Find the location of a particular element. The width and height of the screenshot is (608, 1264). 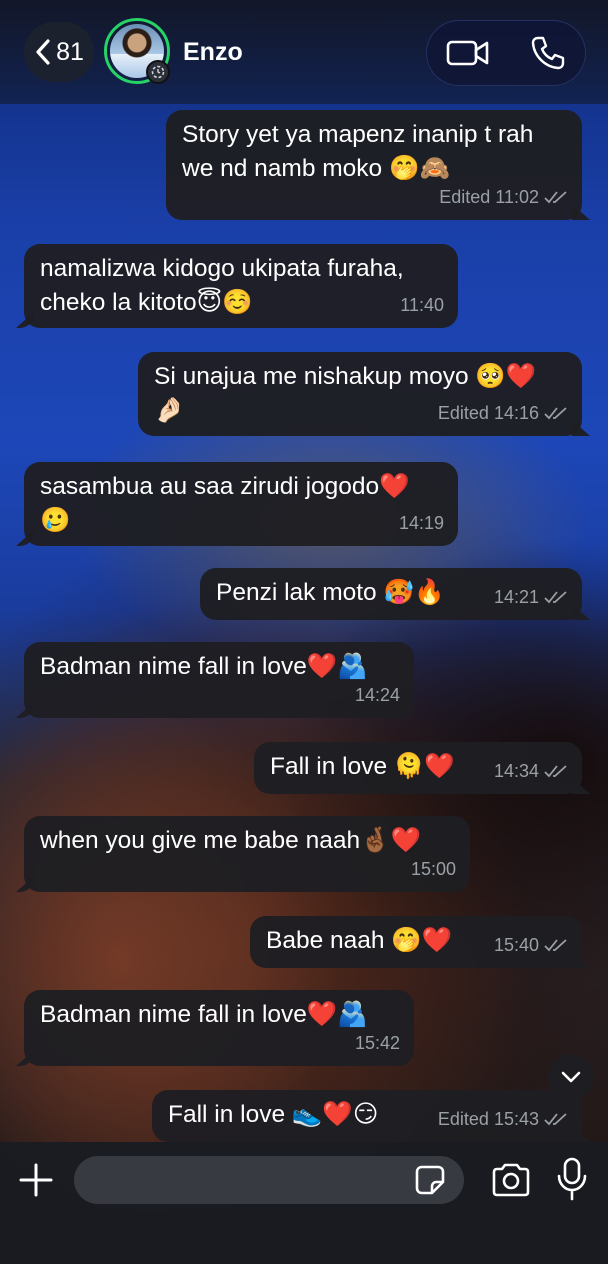

message-meta: Edited 14:16 is located at coordinates (503, 413).